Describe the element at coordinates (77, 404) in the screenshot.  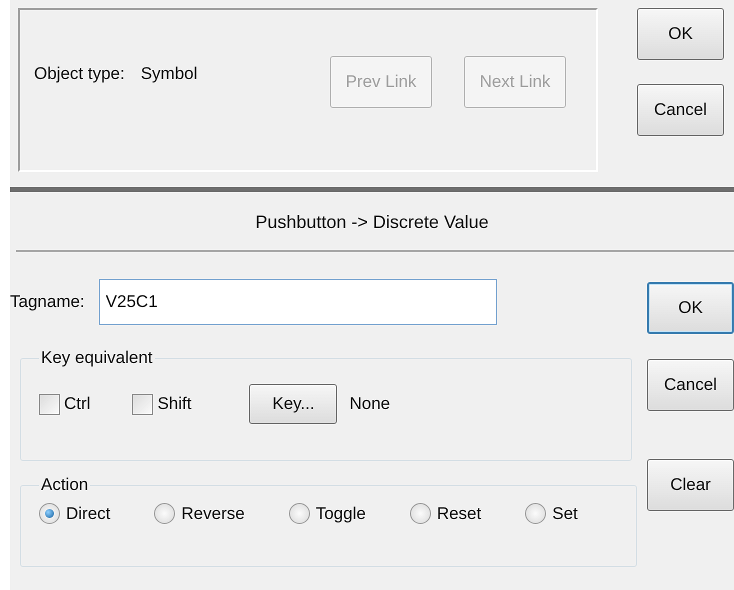
I see `checkbox-label: Ctrl` at that location.